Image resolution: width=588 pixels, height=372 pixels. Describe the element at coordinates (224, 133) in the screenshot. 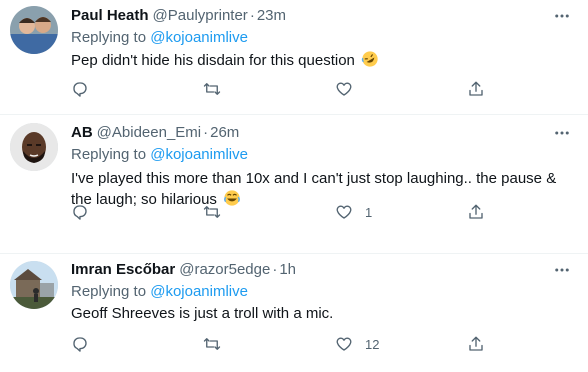

I see `timestamp: 26m` at that location.